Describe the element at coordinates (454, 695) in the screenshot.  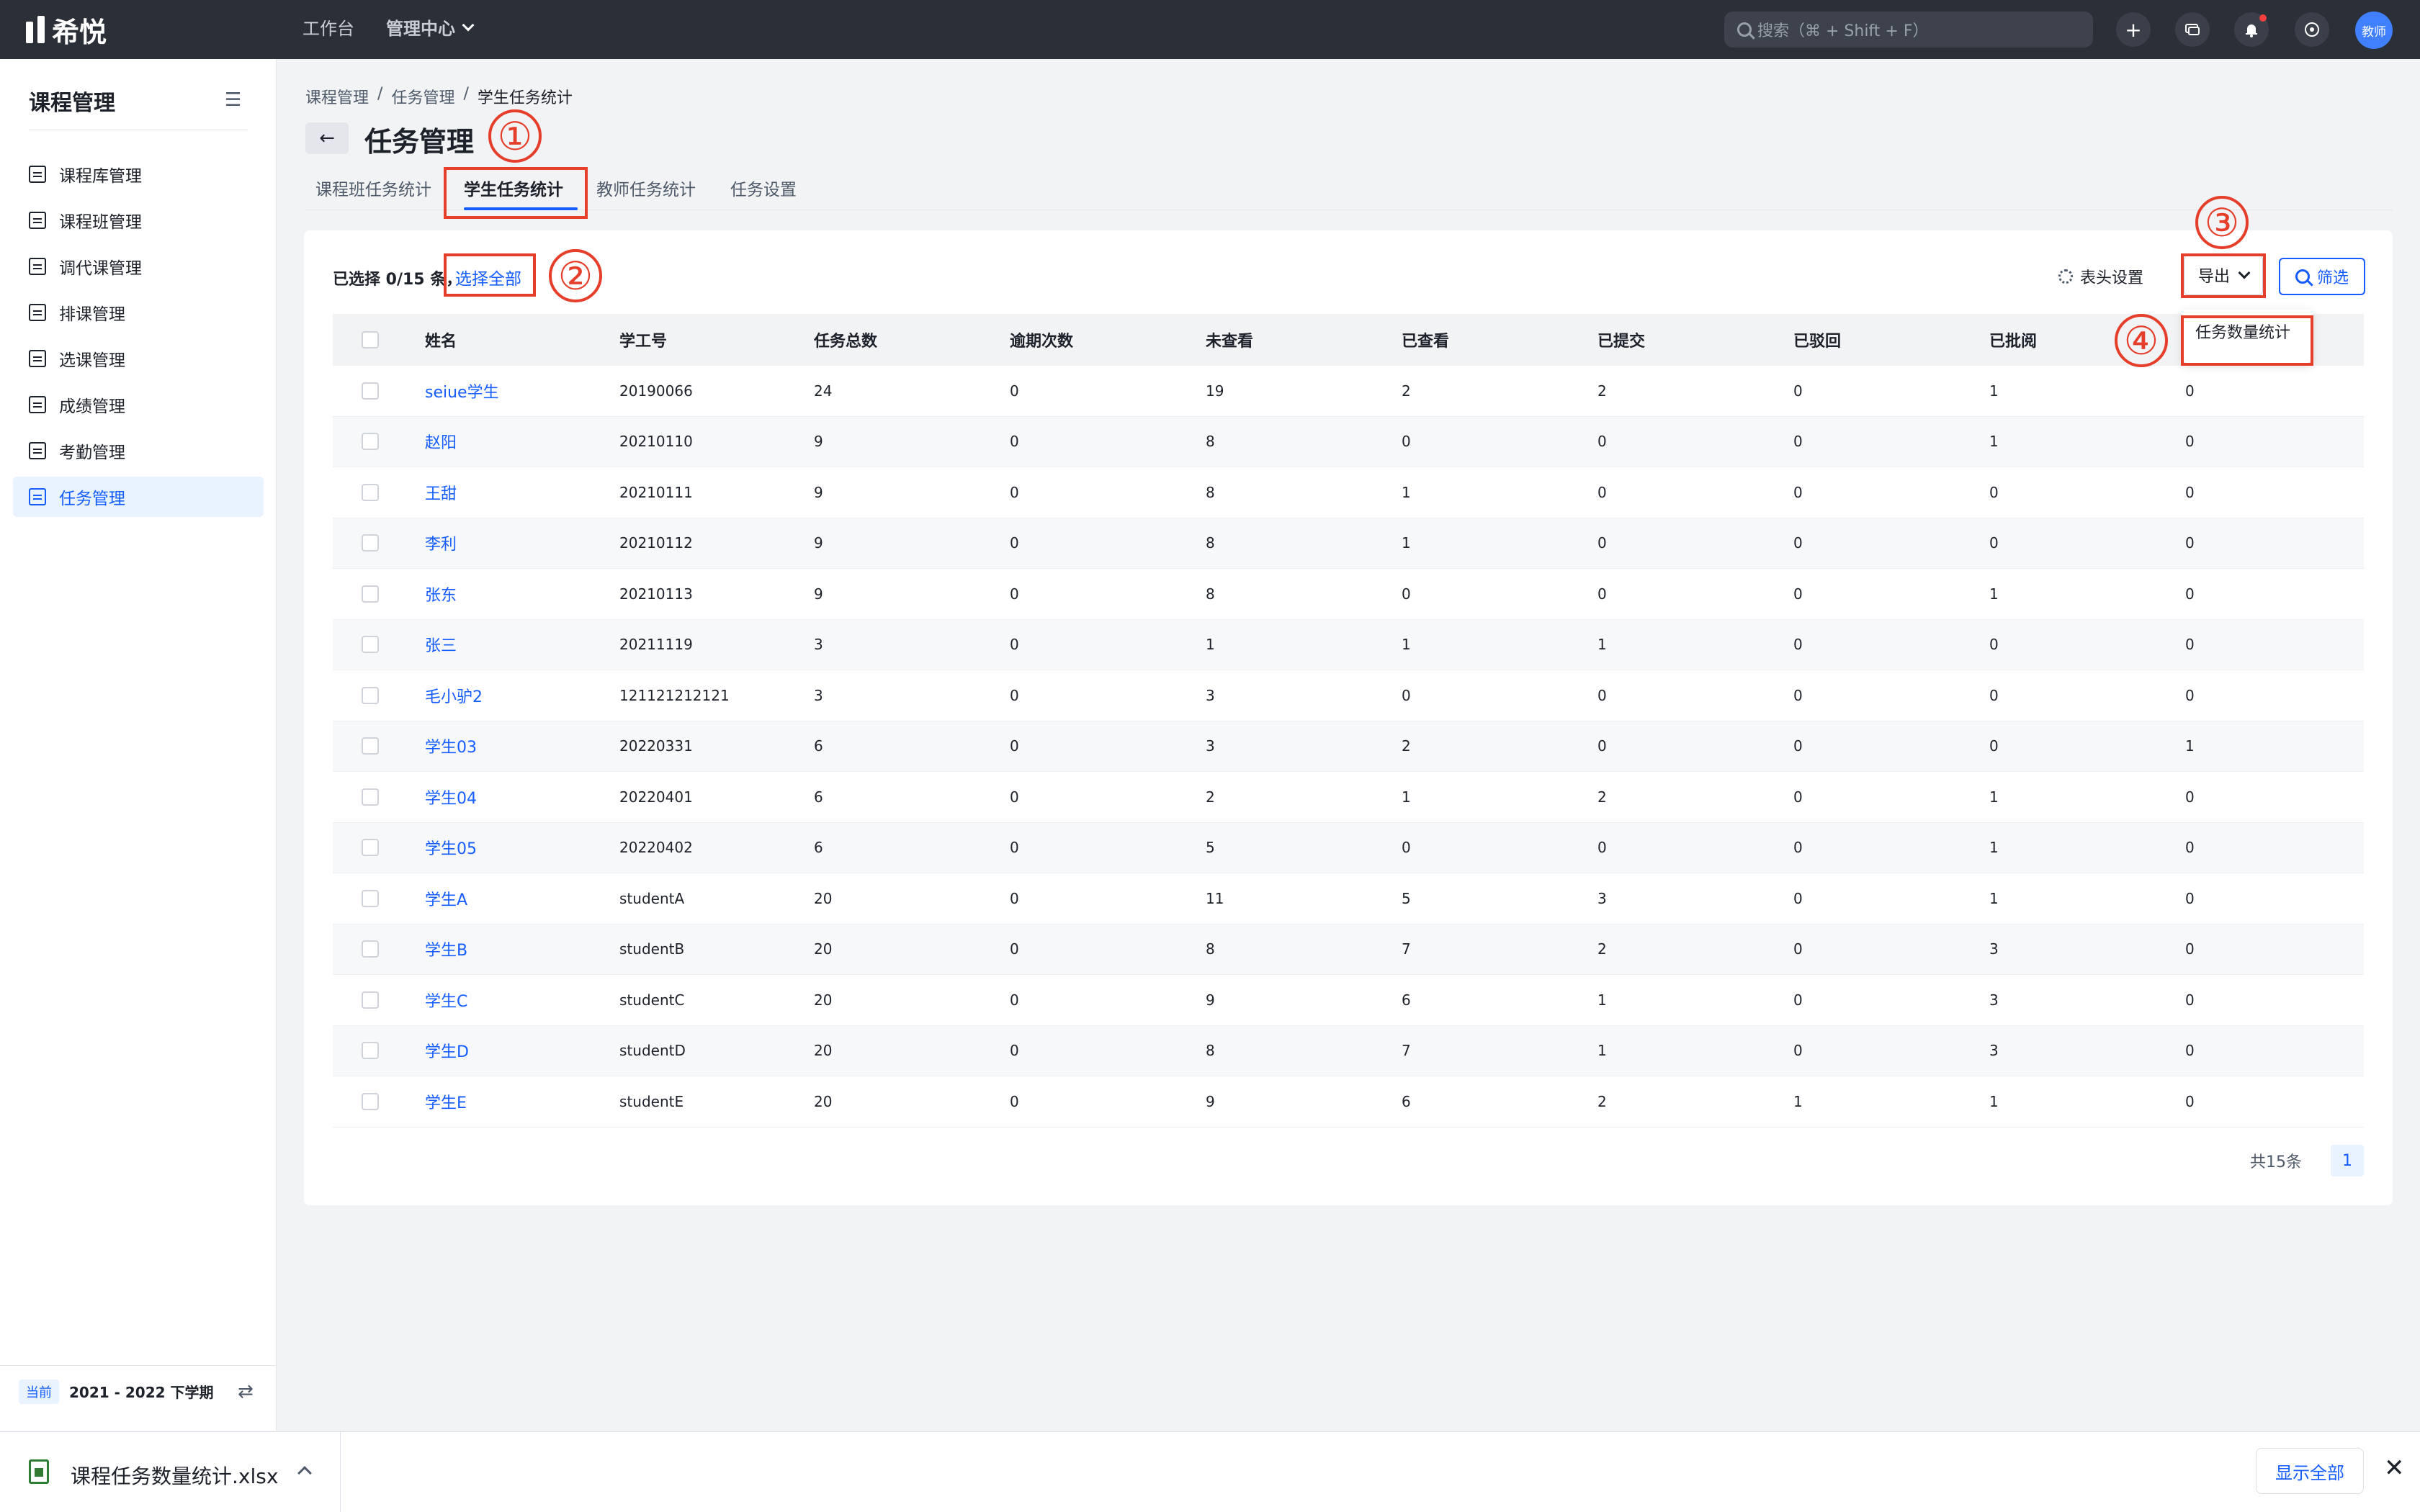
I see `student-name-link: 毛小驴2` at that location.